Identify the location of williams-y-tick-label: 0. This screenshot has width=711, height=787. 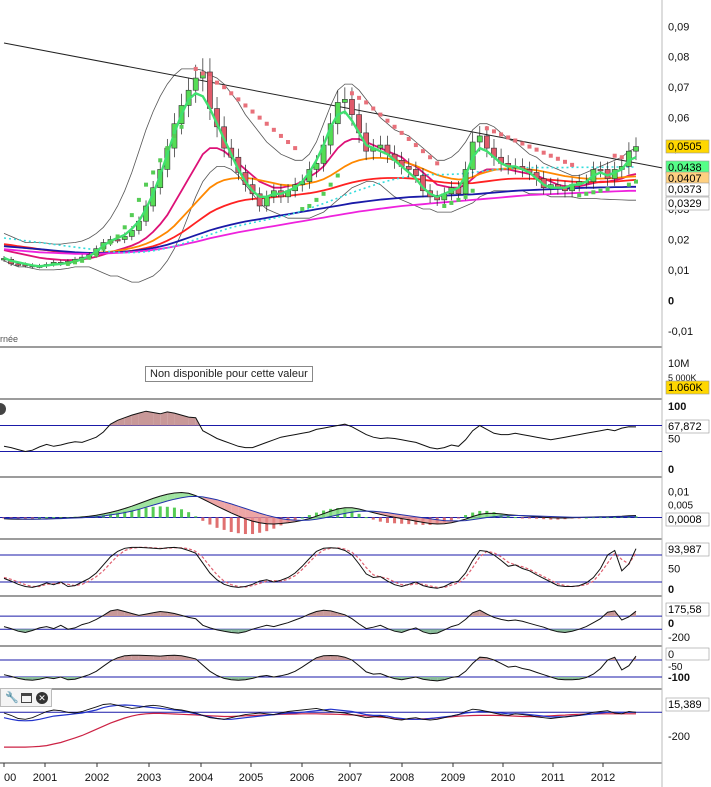
(671, 655).